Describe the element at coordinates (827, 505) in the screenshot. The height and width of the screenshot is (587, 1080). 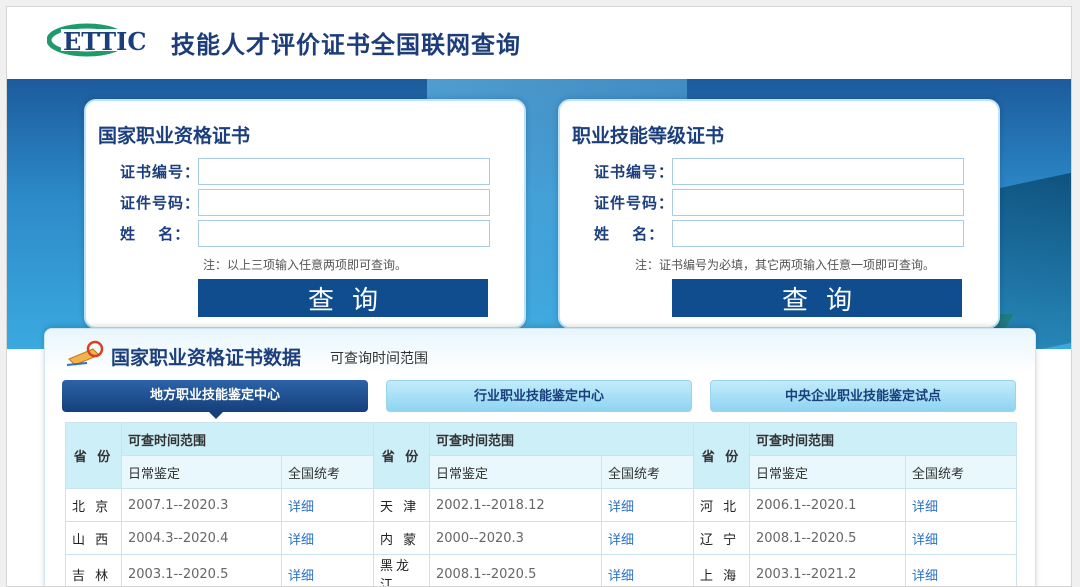
I see `range-cell: 2006.1--2020.1` at that location.